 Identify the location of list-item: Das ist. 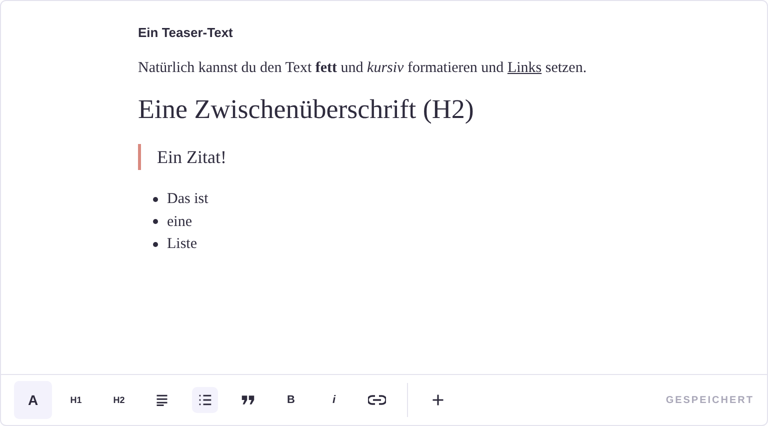
(187, 199).